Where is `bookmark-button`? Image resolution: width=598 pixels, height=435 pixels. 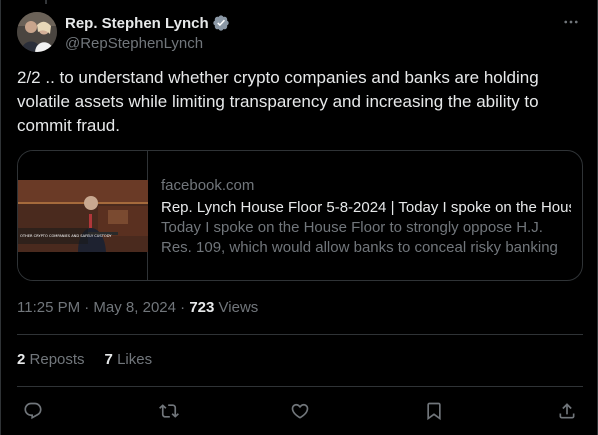
bookmark-button is located at coordinates (434, 411).